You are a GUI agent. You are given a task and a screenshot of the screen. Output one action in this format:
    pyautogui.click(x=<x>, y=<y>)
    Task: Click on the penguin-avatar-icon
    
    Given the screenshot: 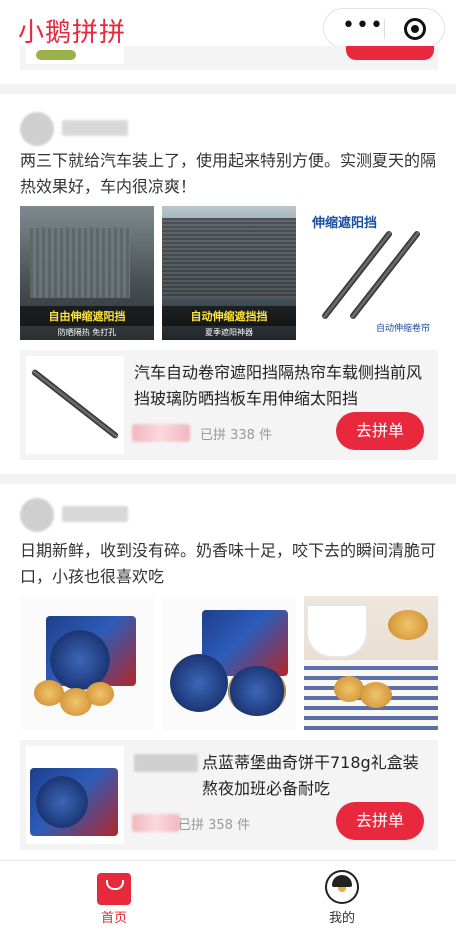 What is the action you would take?
    pyautogui.click(x=342, y=887)
    